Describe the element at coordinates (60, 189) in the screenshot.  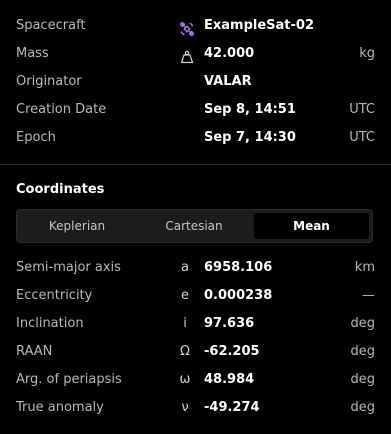
I see `coordinates-title: Coordinates` at that location.